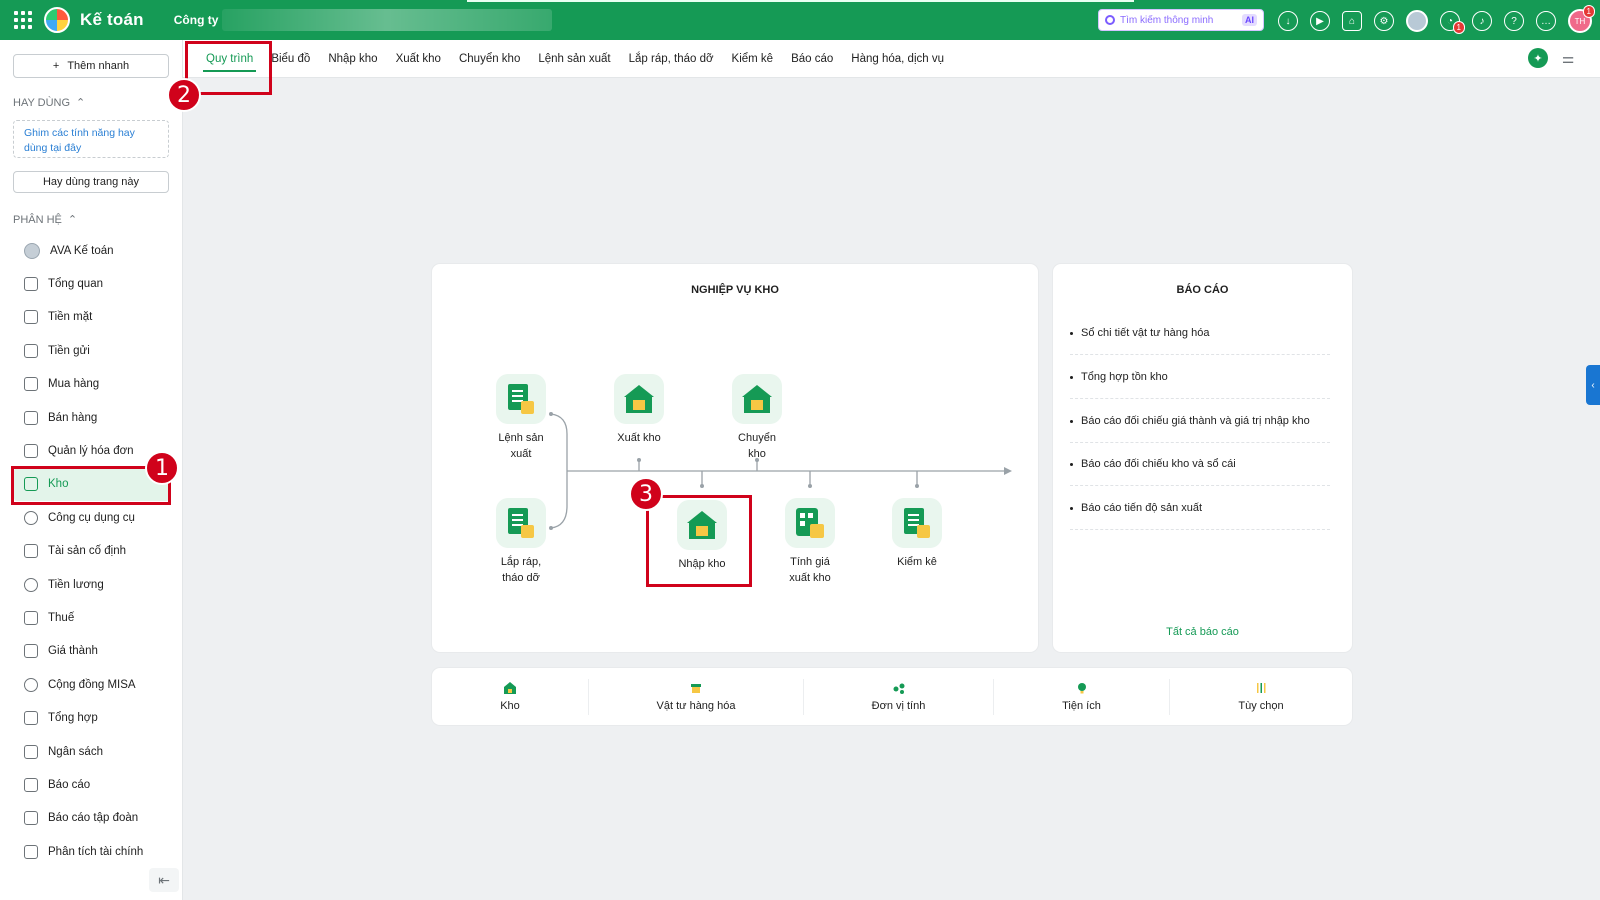  Describe the element at coordinates (31, 584) in the screenshot. I see `salary-icon` at that location.